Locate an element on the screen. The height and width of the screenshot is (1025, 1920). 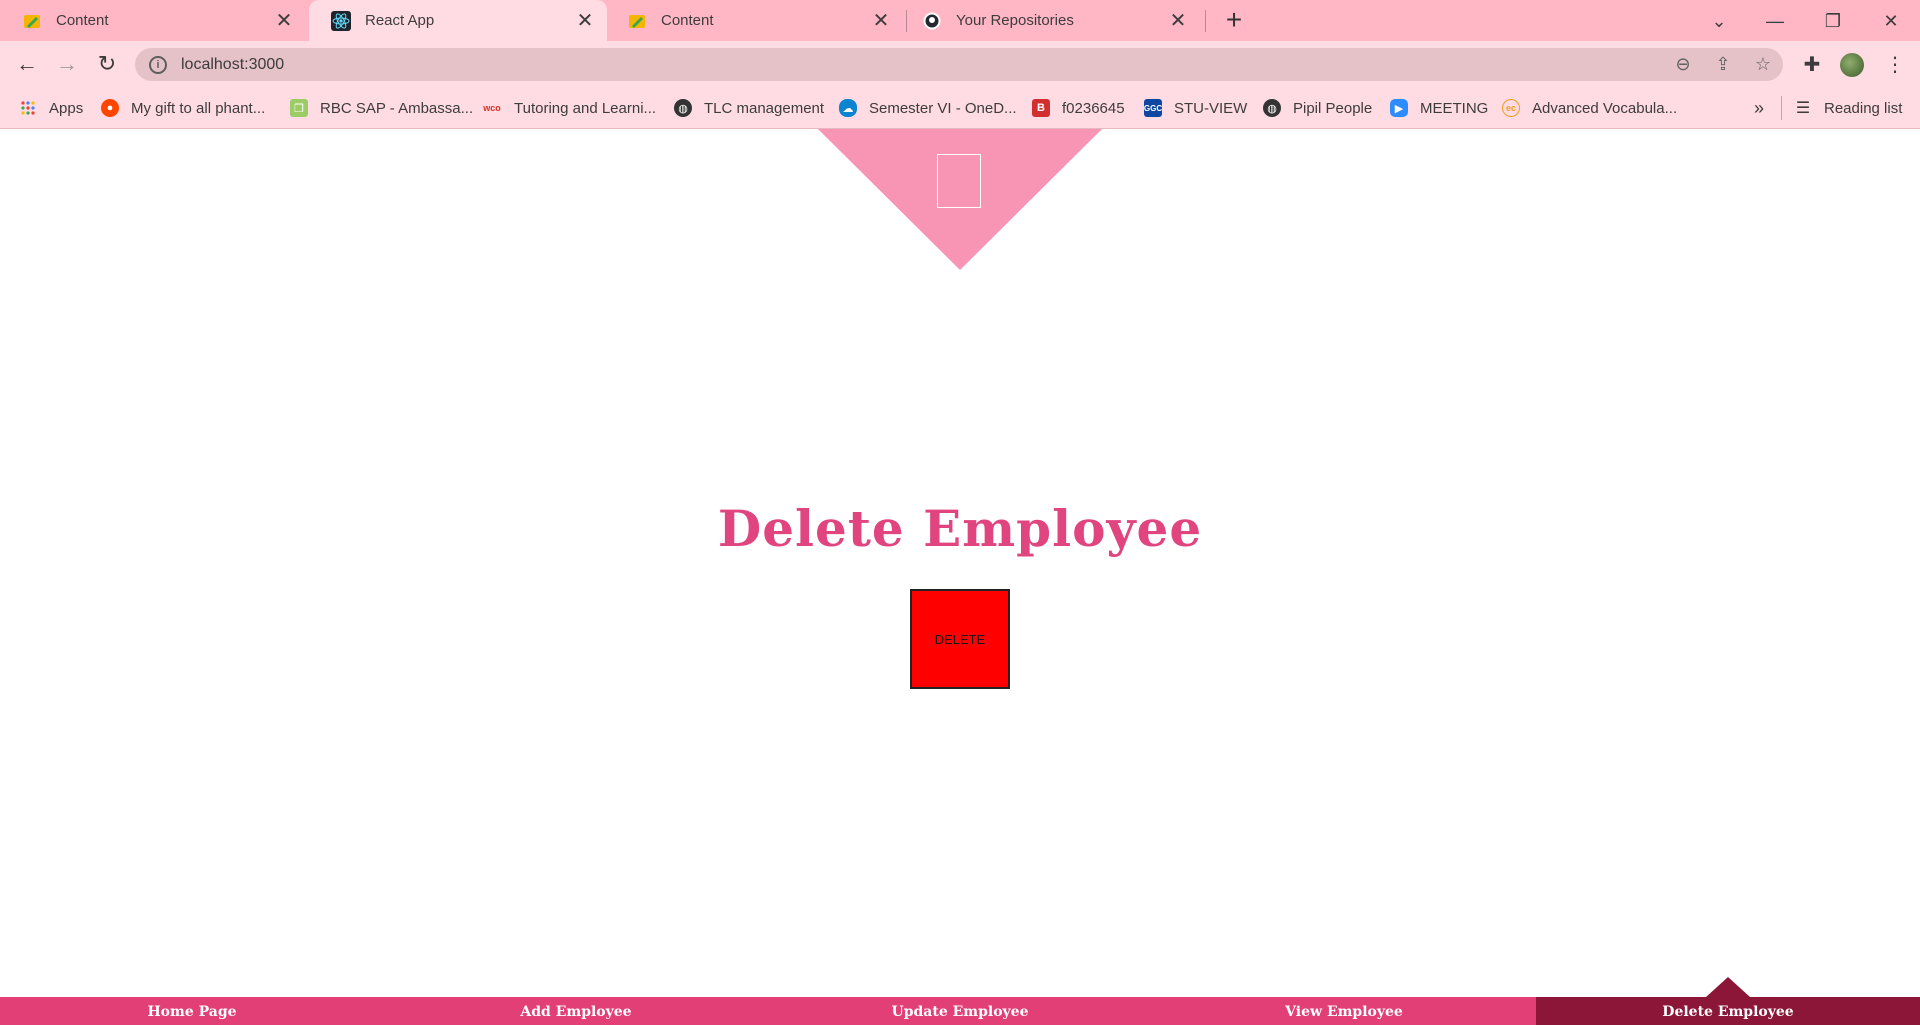
reading-list-button: ☰ Reading list is located at coordinates (1848, 108).